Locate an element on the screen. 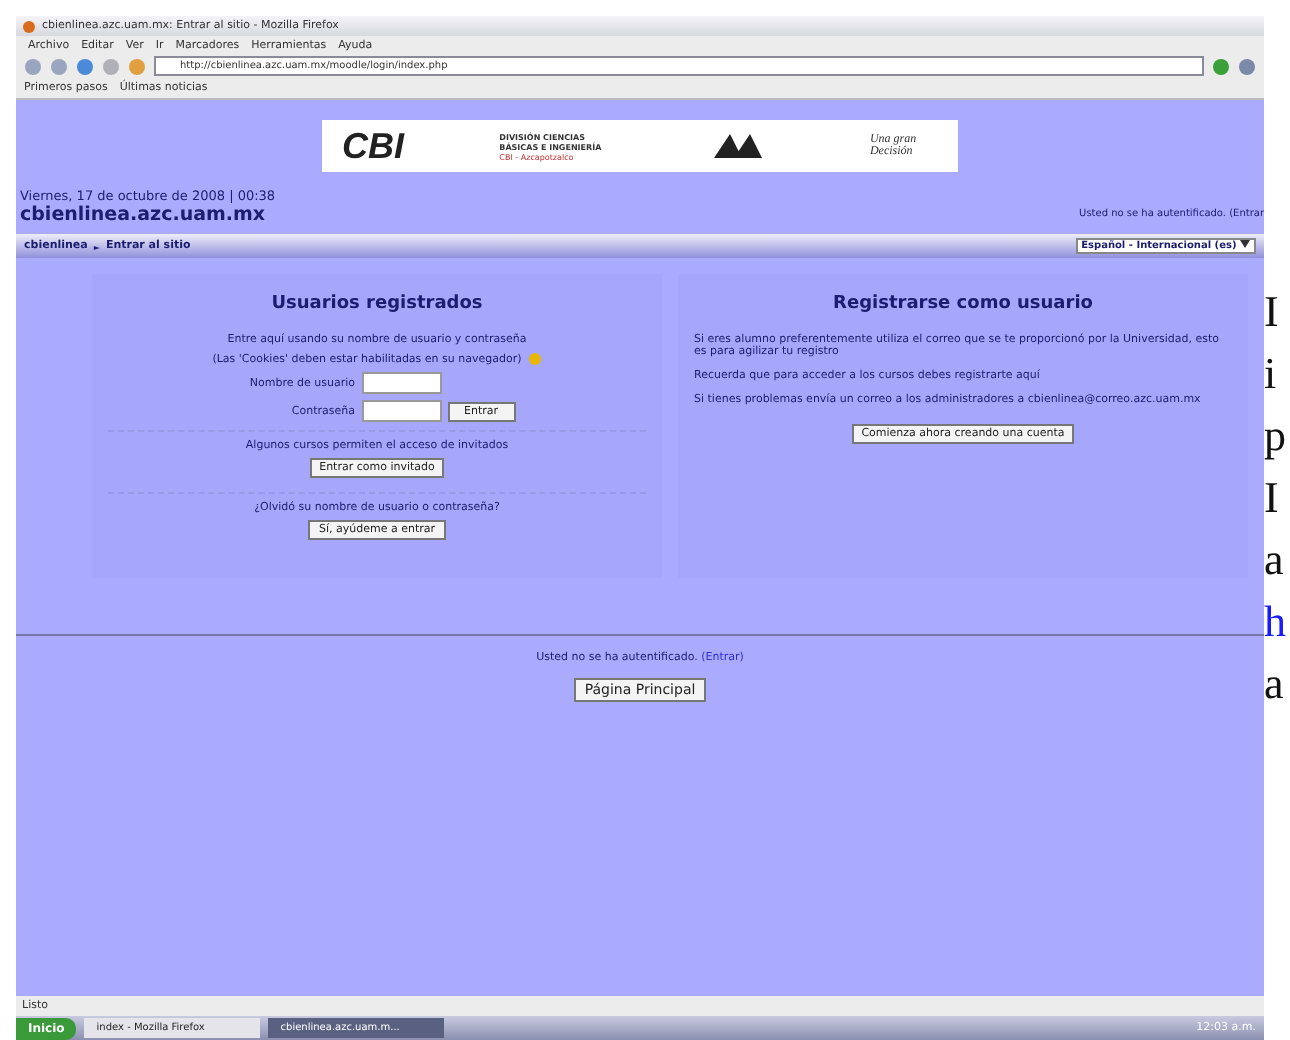 This screenshot has width=1290, height=1040. text-fragment: p is located at coordinates (1276, 436).